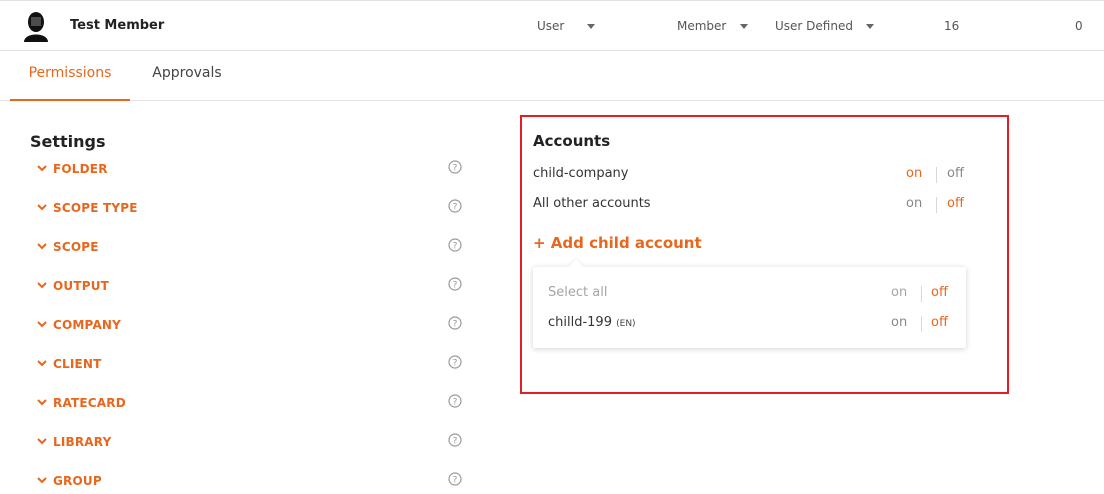  What do you see at coordinates (581, 173) in the screenshot?
I see `account-name: child-company` at bounding box center [581, 173].